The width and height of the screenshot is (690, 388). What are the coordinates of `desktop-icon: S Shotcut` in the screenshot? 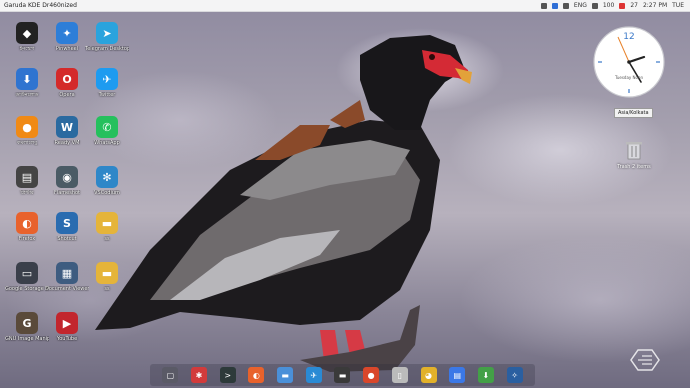 It's located at (67, 227).